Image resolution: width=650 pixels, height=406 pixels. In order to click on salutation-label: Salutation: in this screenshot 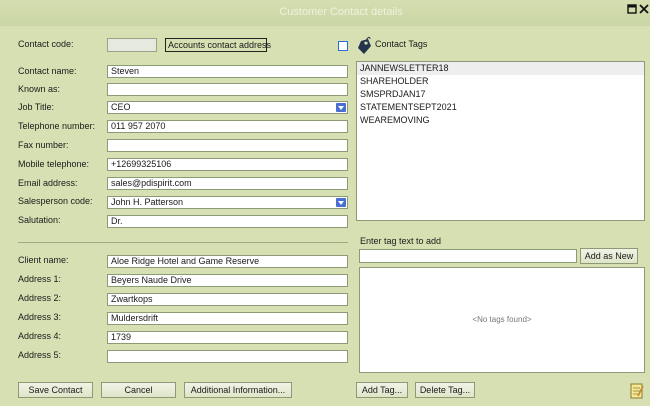, I will do `click(39, 220)`.